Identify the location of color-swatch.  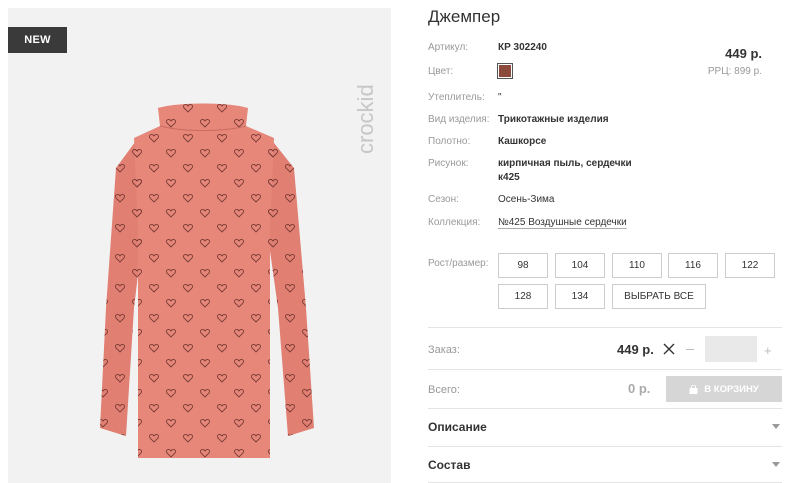
(505, 71).